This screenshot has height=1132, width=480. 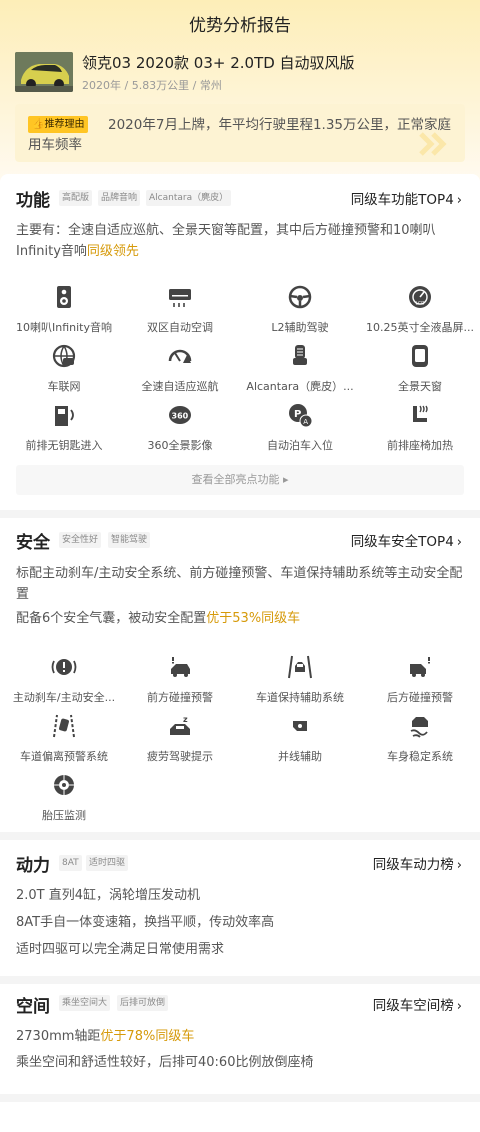 I want to click on svg-text: z, so click(x=185, y=719).